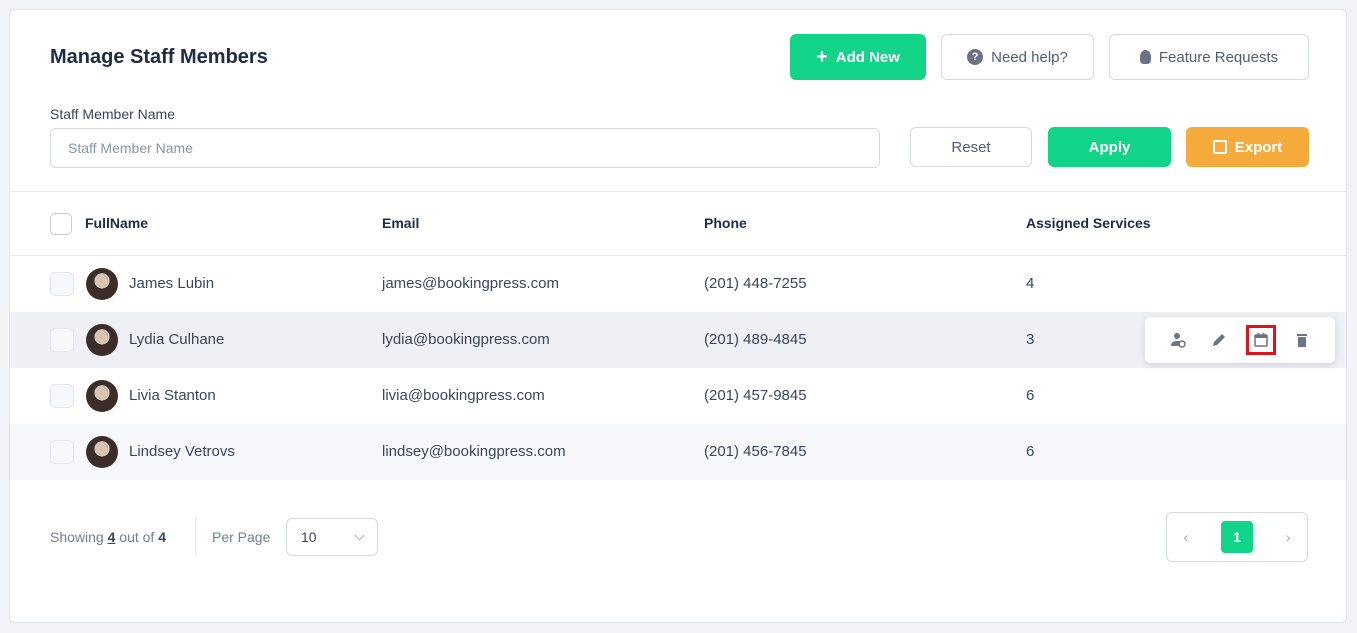 Image resolution: width=1357 pixels, height=633 pixels. Describe the element at coordinates (1240, 340) in the screenshot. I see `row-actions-menu` at that location.